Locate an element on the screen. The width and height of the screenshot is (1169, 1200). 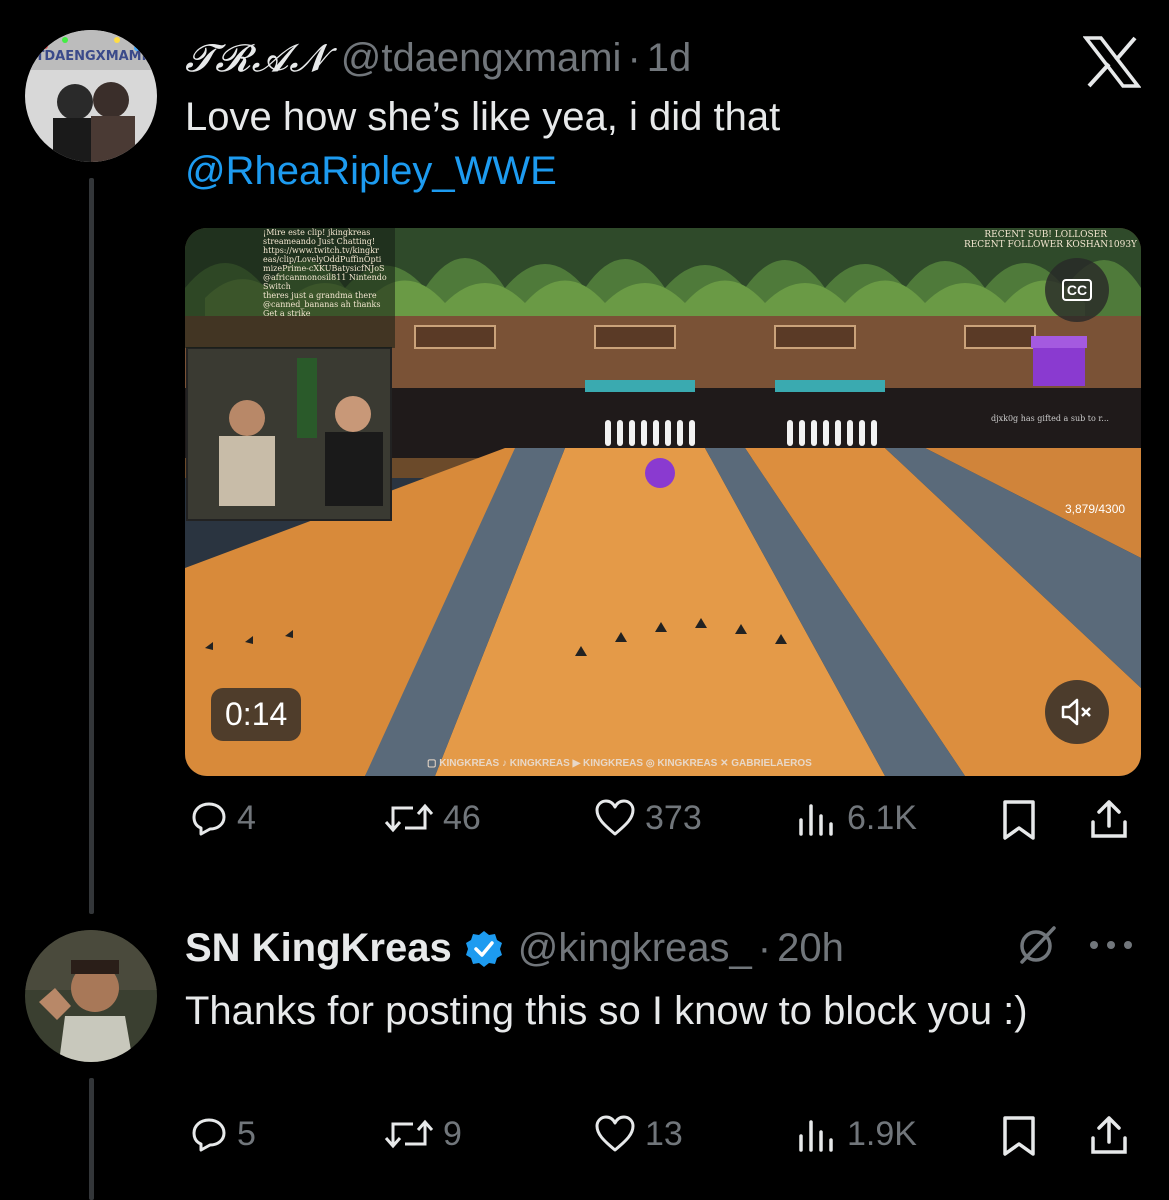
muted-speaker-icon is located at coordinates (1076, 712).